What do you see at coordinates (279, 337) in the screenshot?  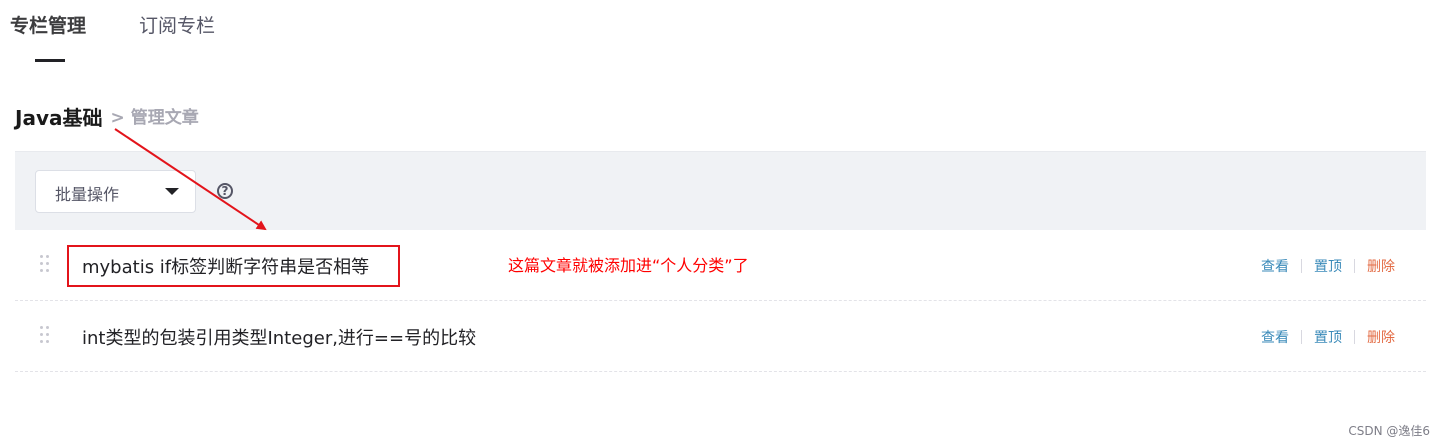 I see `article-title: int类型的包装引用类型Integer,进行==号的比较` at bounding box center [279, 337].